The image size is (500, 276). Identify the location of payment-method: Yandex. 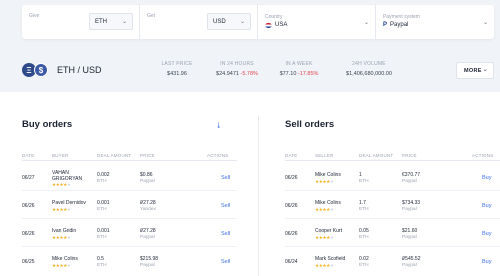
(148, 209).